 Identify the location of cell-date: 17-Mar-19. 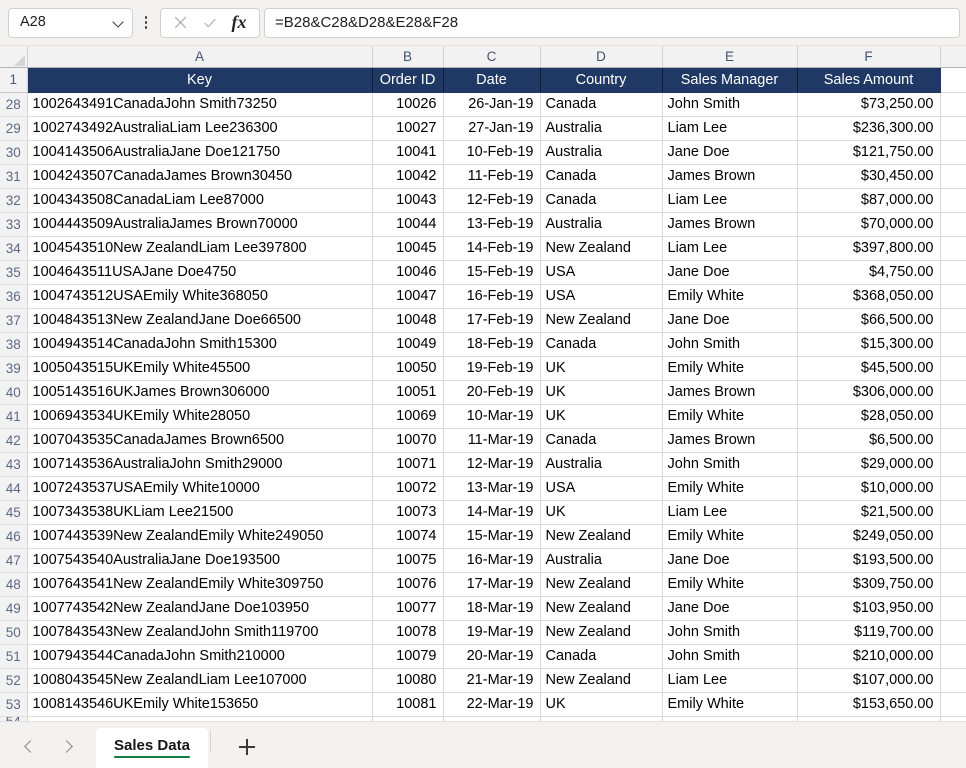
(492, 584).